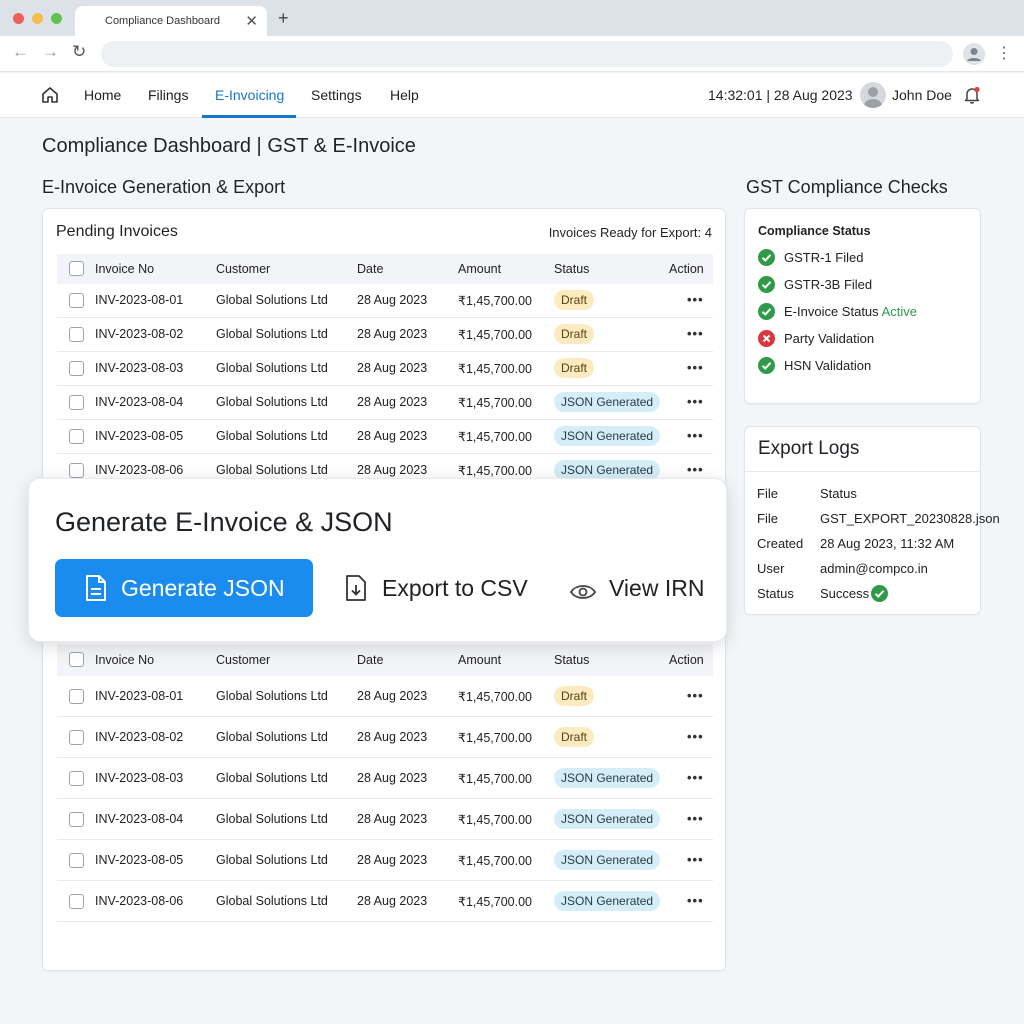  Describe the element at coordinates (873, 95) in the screenshot. I see `user-avatar` at that location.